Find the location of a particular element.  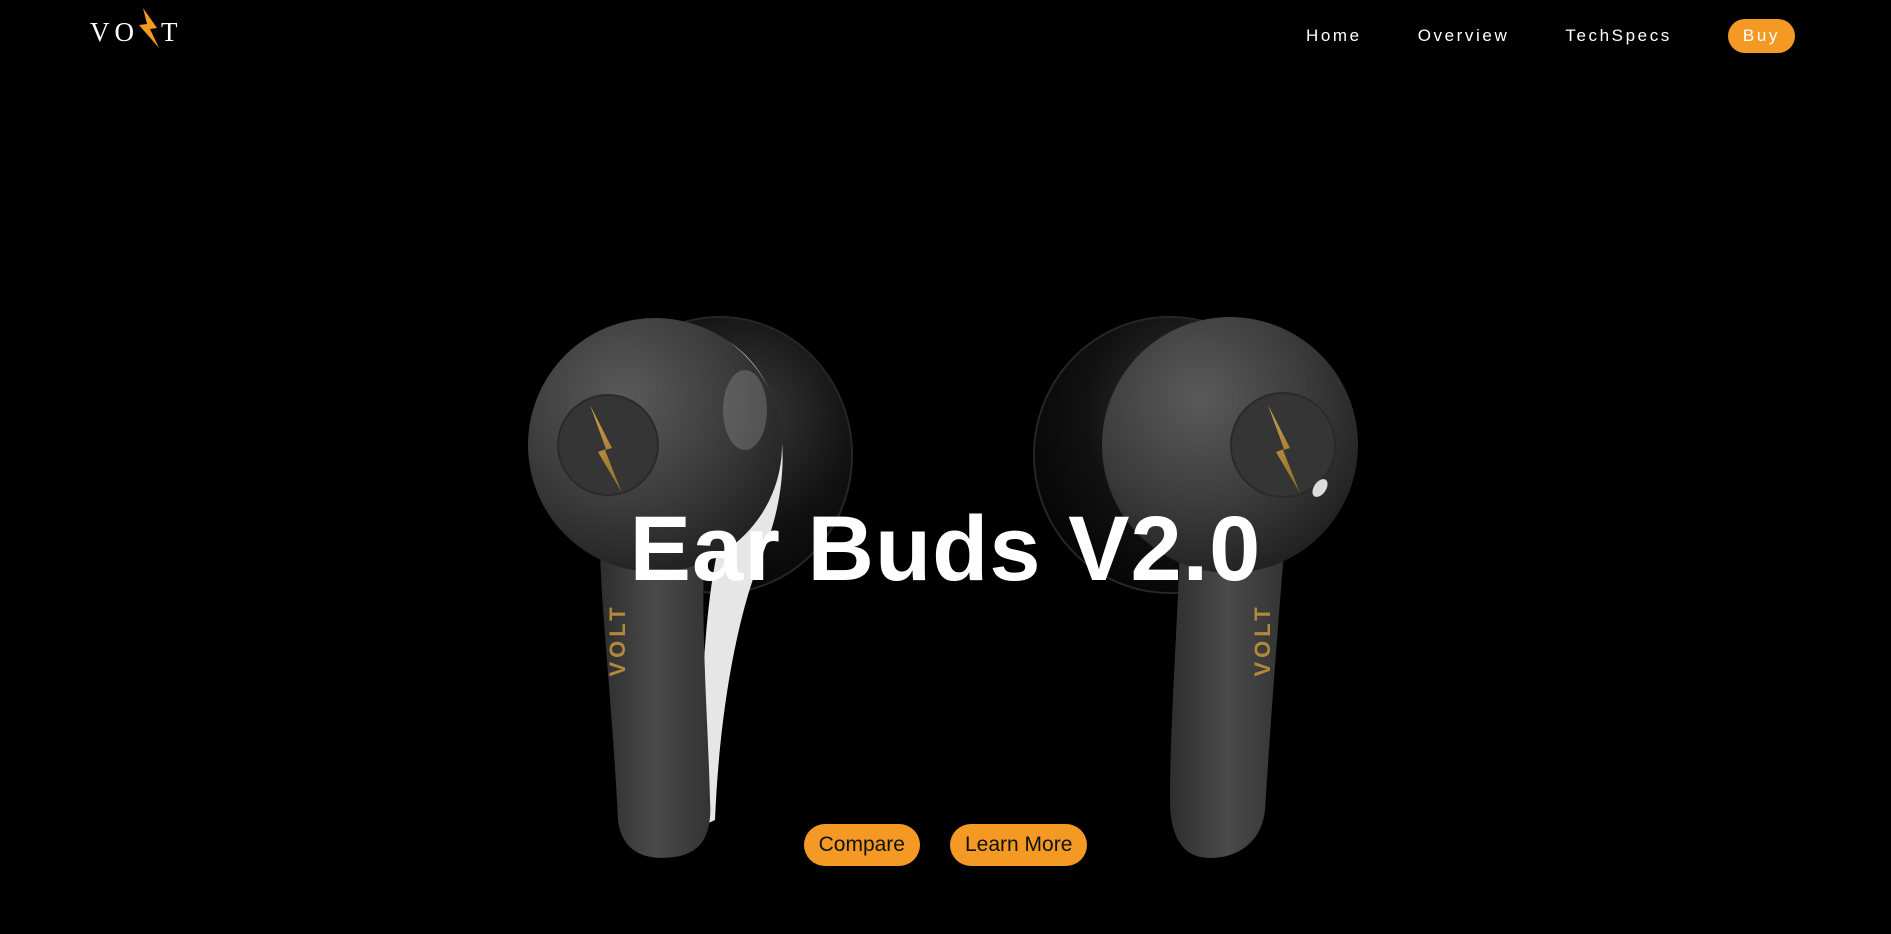

compare-button: Compare is located at coordinates (861, 845).